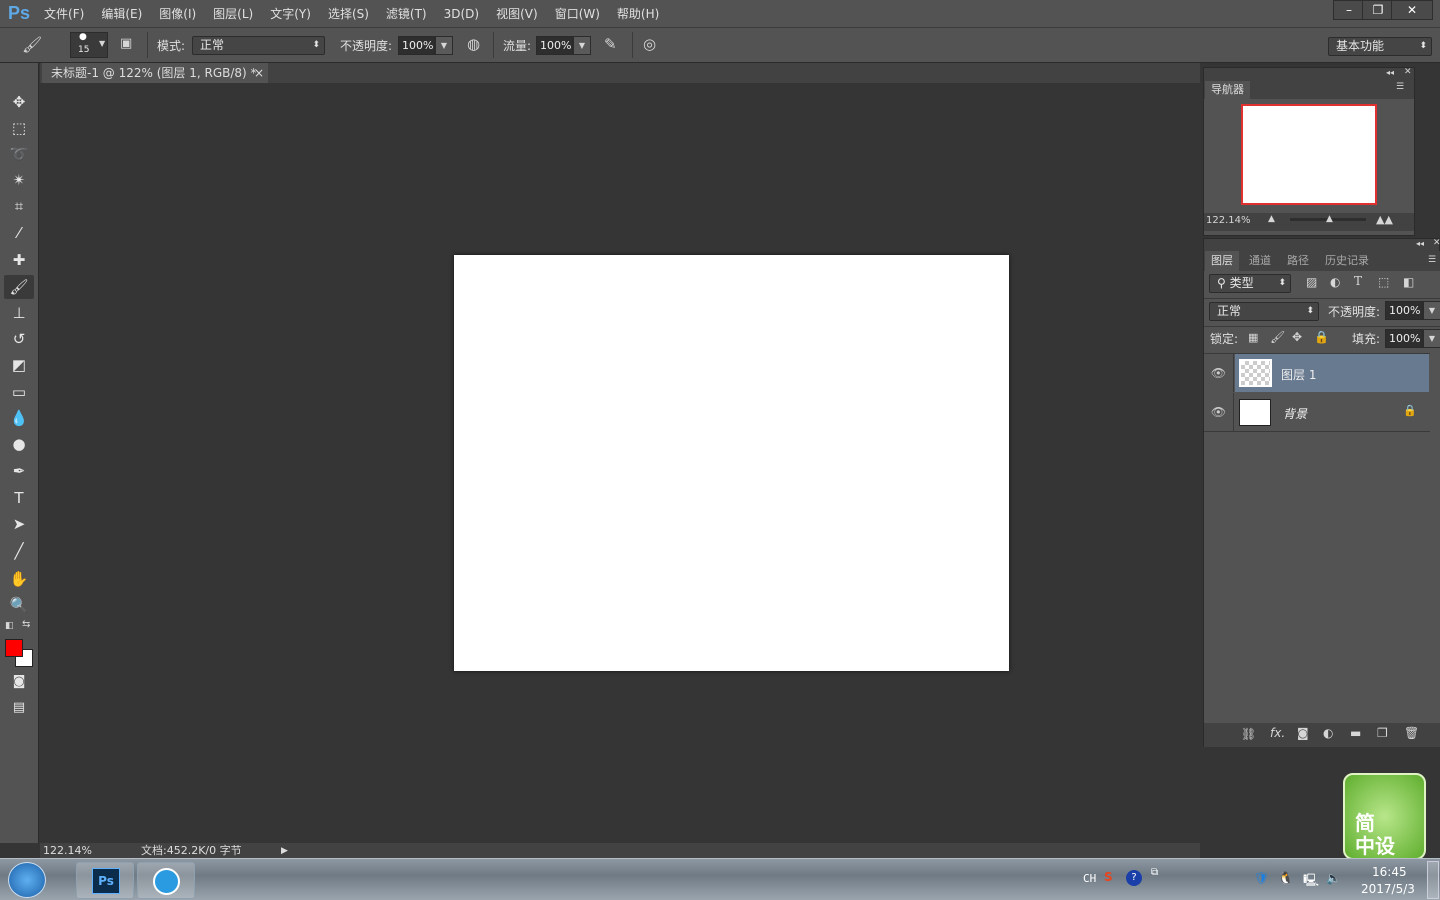  What do you see at coordinates (1333, 878) in the screenshot?
I see `volume-icon: 🔈` at bounding box center [1333, 878].